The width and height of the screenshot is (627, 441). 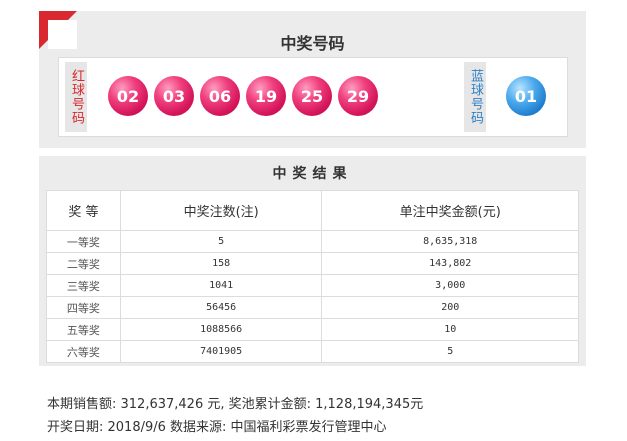 I want to click on results-title: 中奖结果, so click(x=312, y=174).